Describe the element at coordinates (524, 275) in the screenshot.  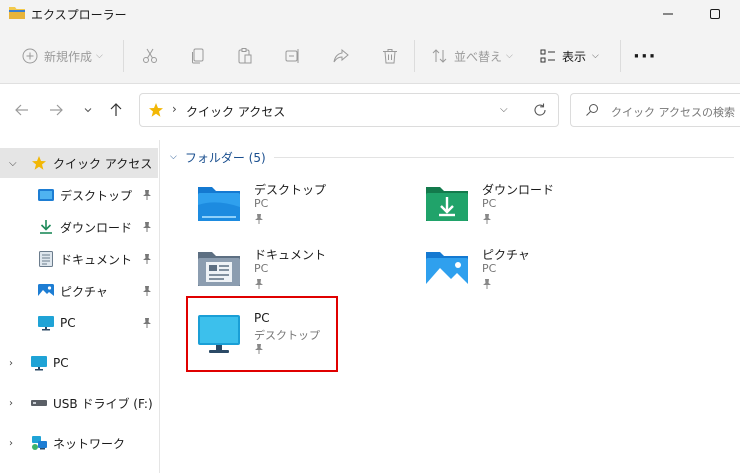
I see `folder-tile-pictures: ピクチャ PC` at that location.